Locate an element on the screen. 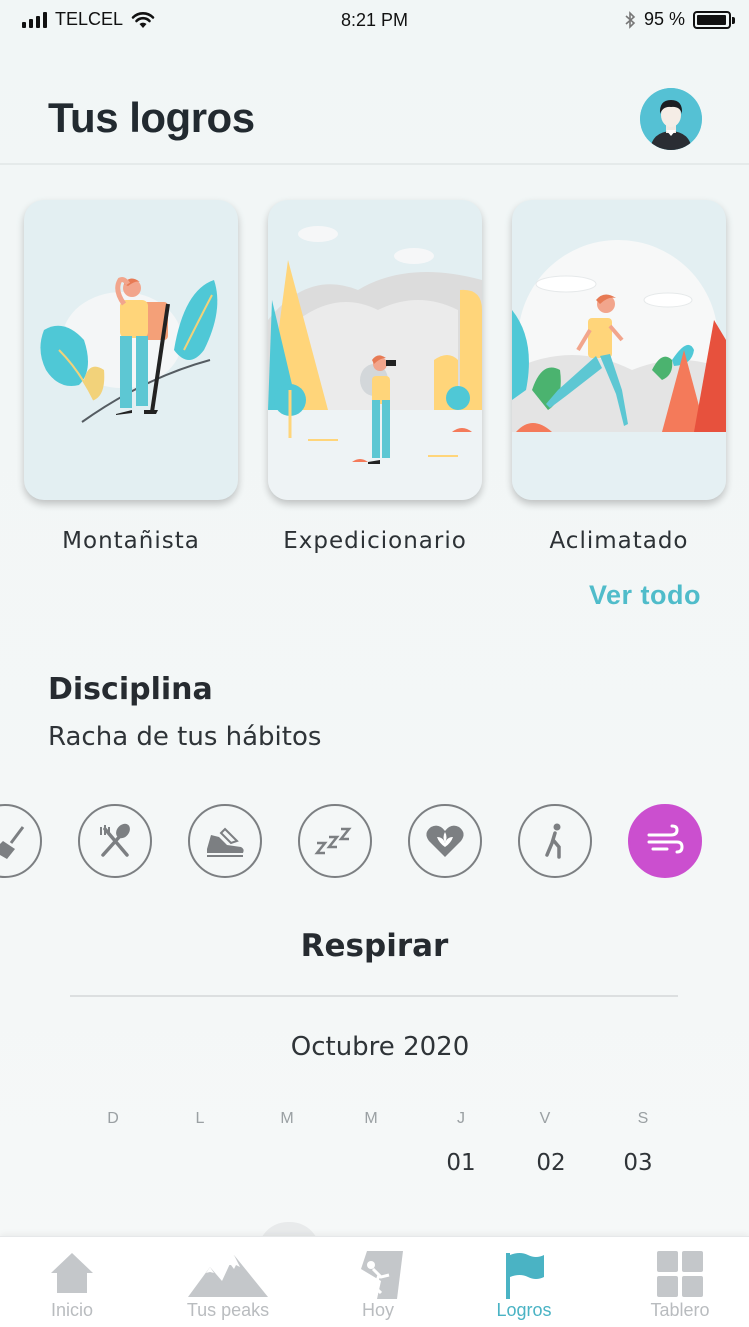 This screenshot has width=749, height=1327. achievement-card-expedicionario is located at coordinates (375, 350).